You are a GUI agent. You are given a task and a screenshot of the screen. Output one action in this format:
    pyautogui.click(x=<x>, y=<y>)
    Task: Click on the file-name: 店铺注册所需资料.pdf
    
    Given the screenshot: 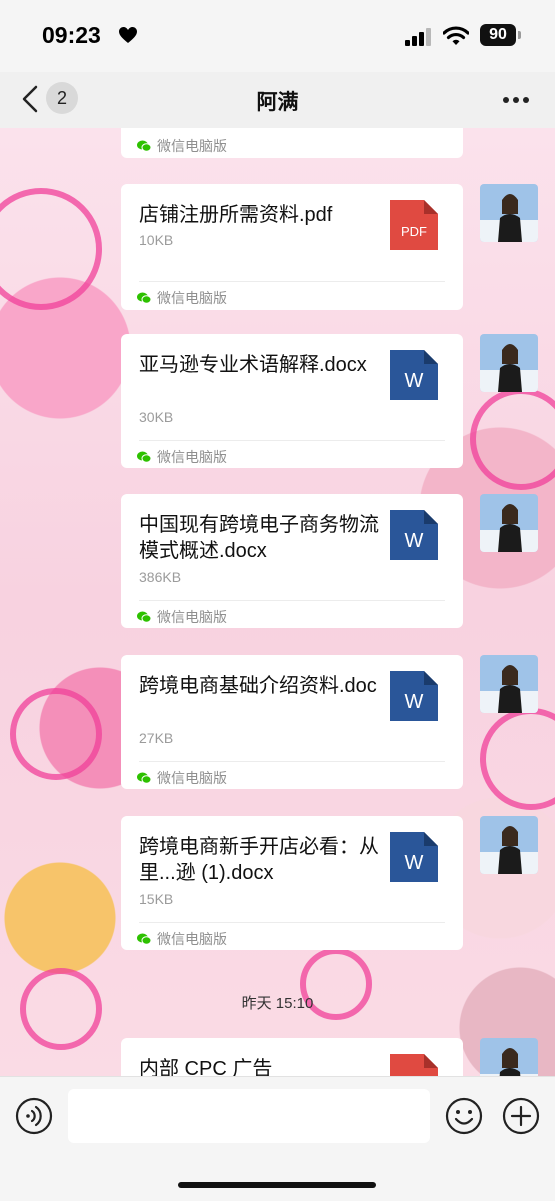 What is the action you would take?
    pyautogui.click(x=236, y=215)
    